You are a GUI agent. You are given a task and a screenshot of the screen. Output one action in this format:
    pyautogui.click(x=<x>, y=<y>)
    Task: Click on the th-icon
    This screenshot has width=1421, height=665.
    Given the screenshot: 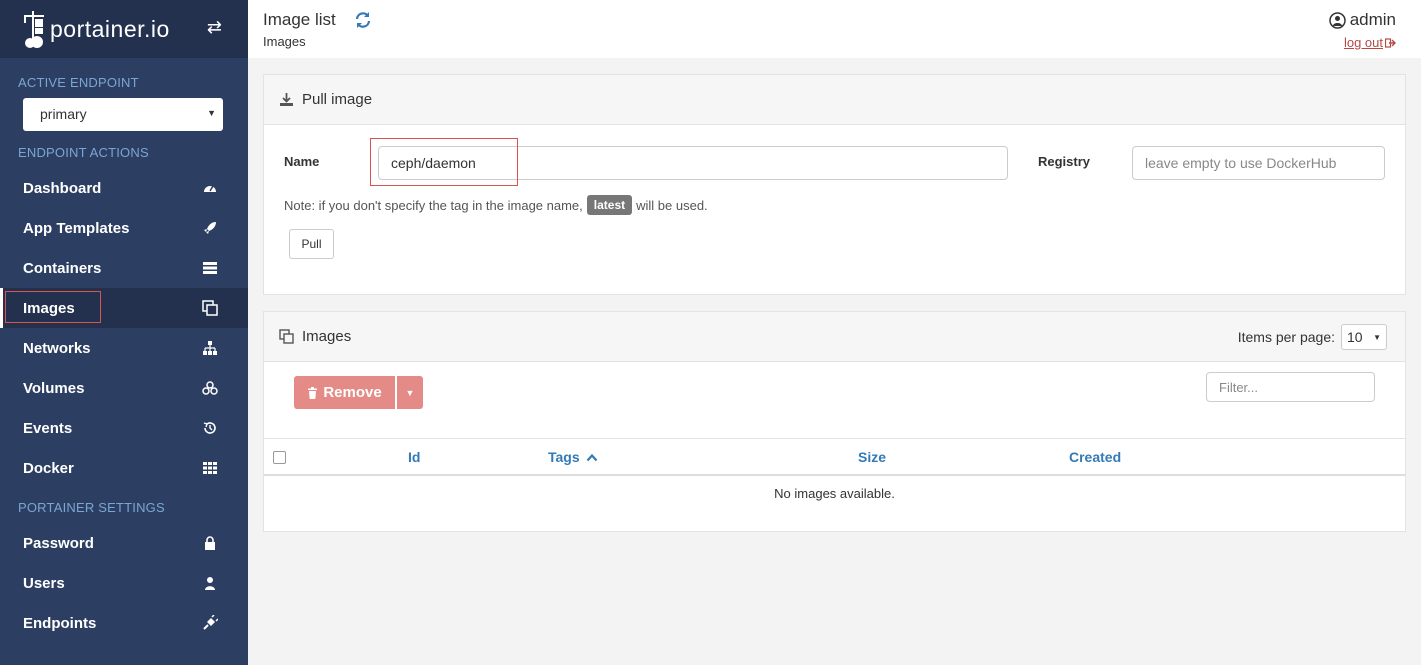 What is the action you would take?
    pyautogui.click(x=210, y=468)
    